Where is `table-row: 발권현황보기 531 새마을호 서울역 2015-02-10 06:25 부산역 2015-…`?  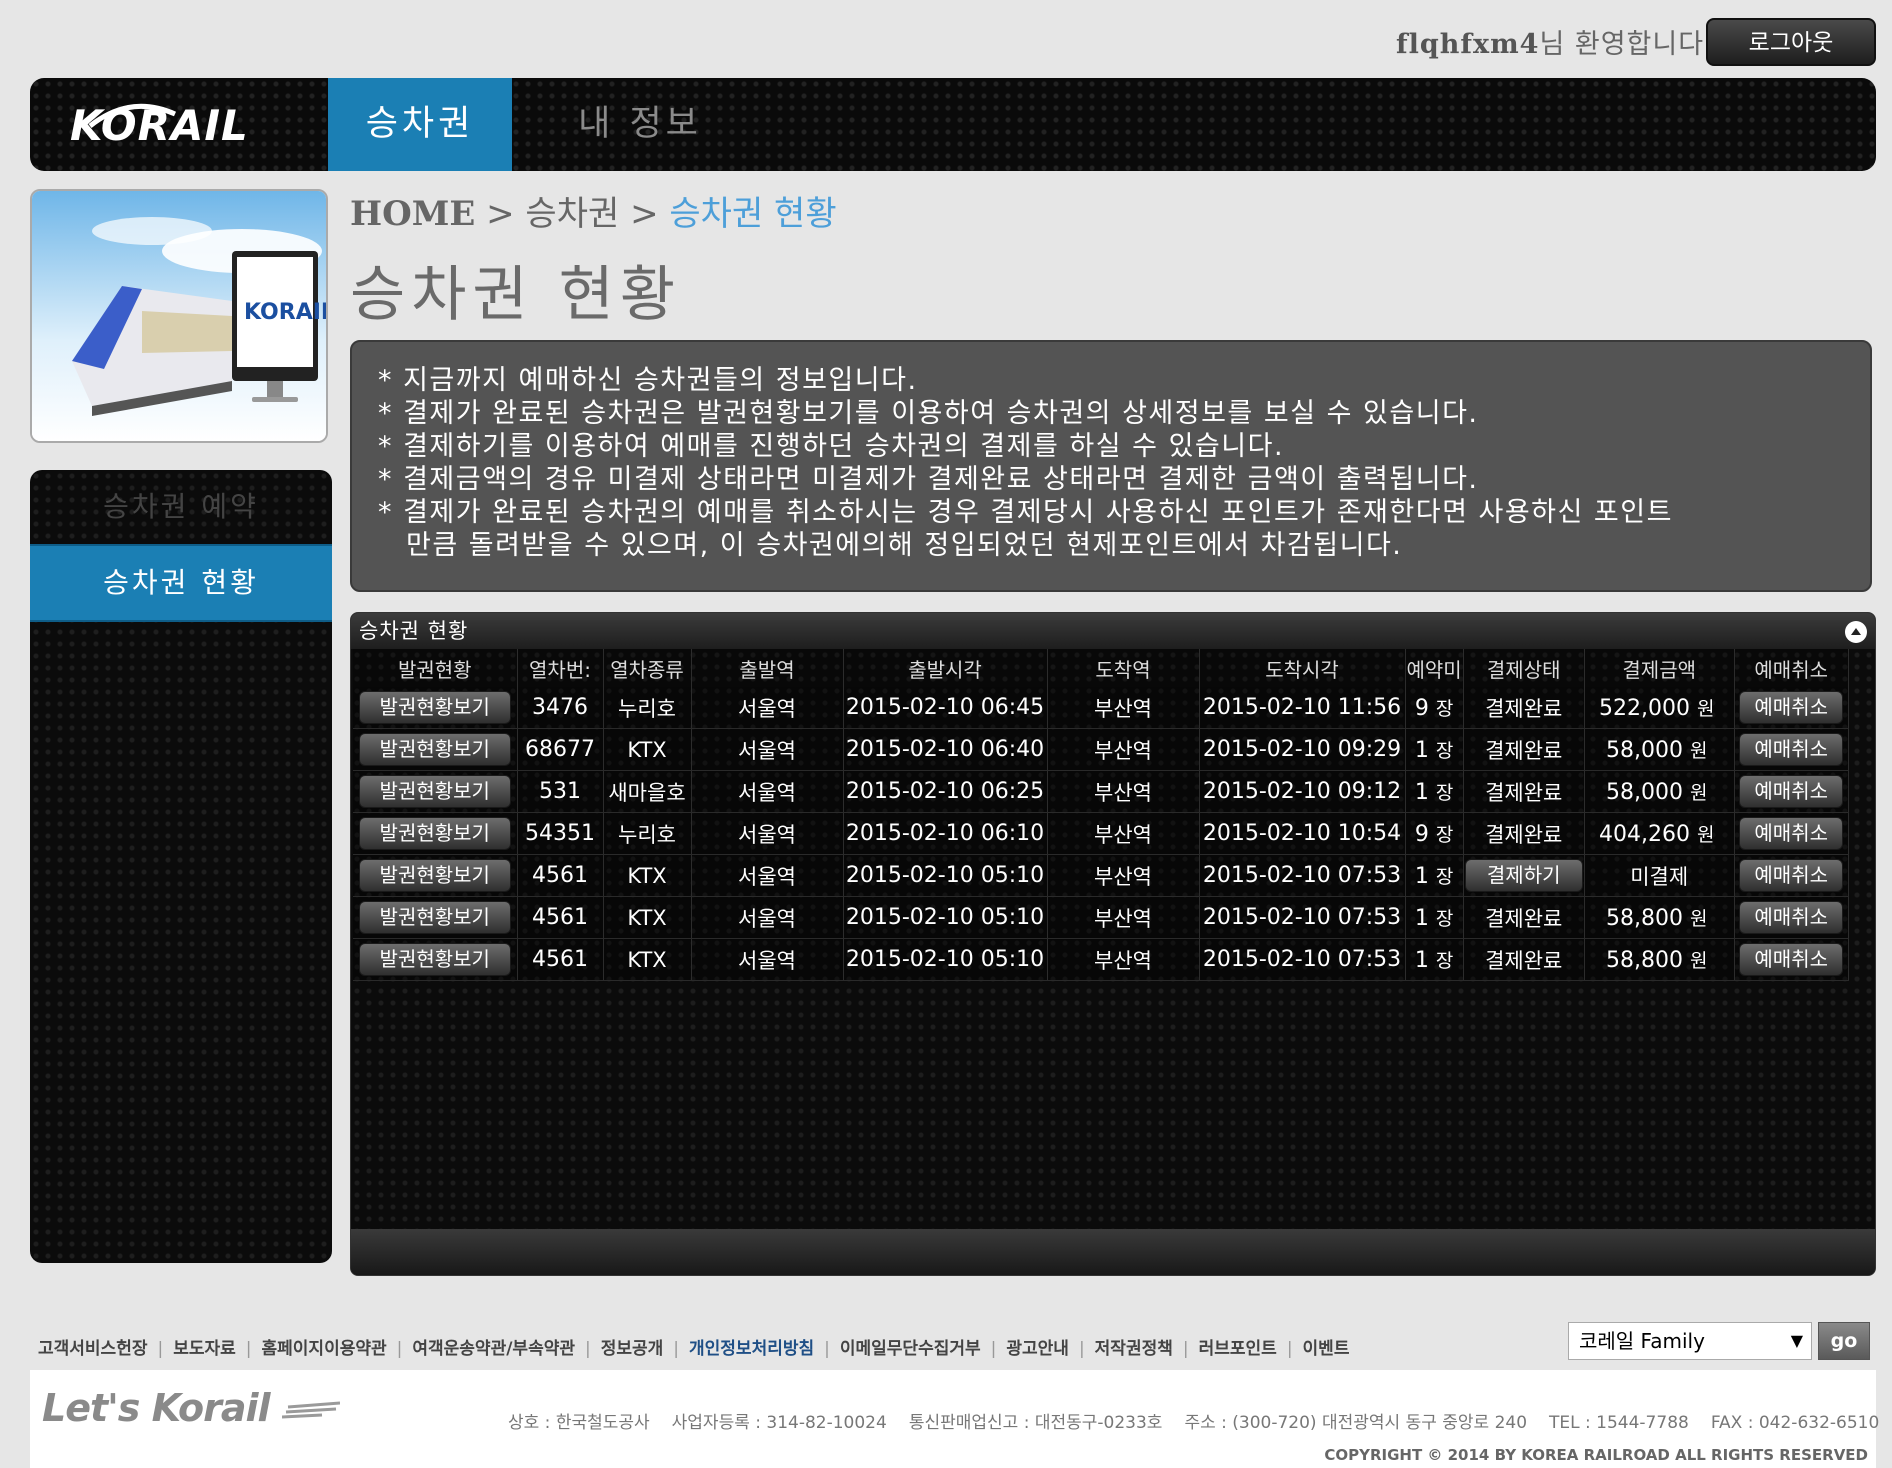
table-row: 발권현황보기 531 새마을호 서울역 2015-02-10 06:25 부산역 2015-… is located at coordinates (1101, 791).